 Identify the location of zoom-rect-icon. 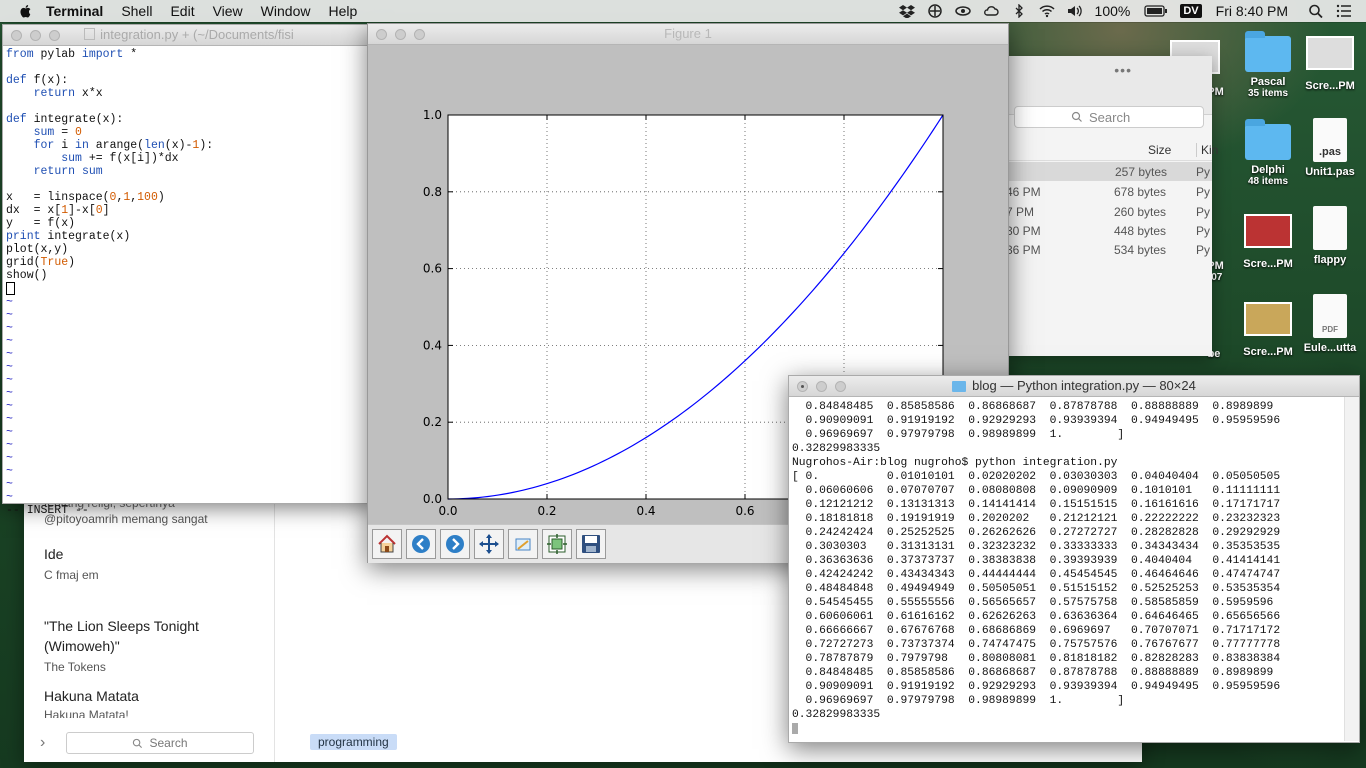
(523, 544).